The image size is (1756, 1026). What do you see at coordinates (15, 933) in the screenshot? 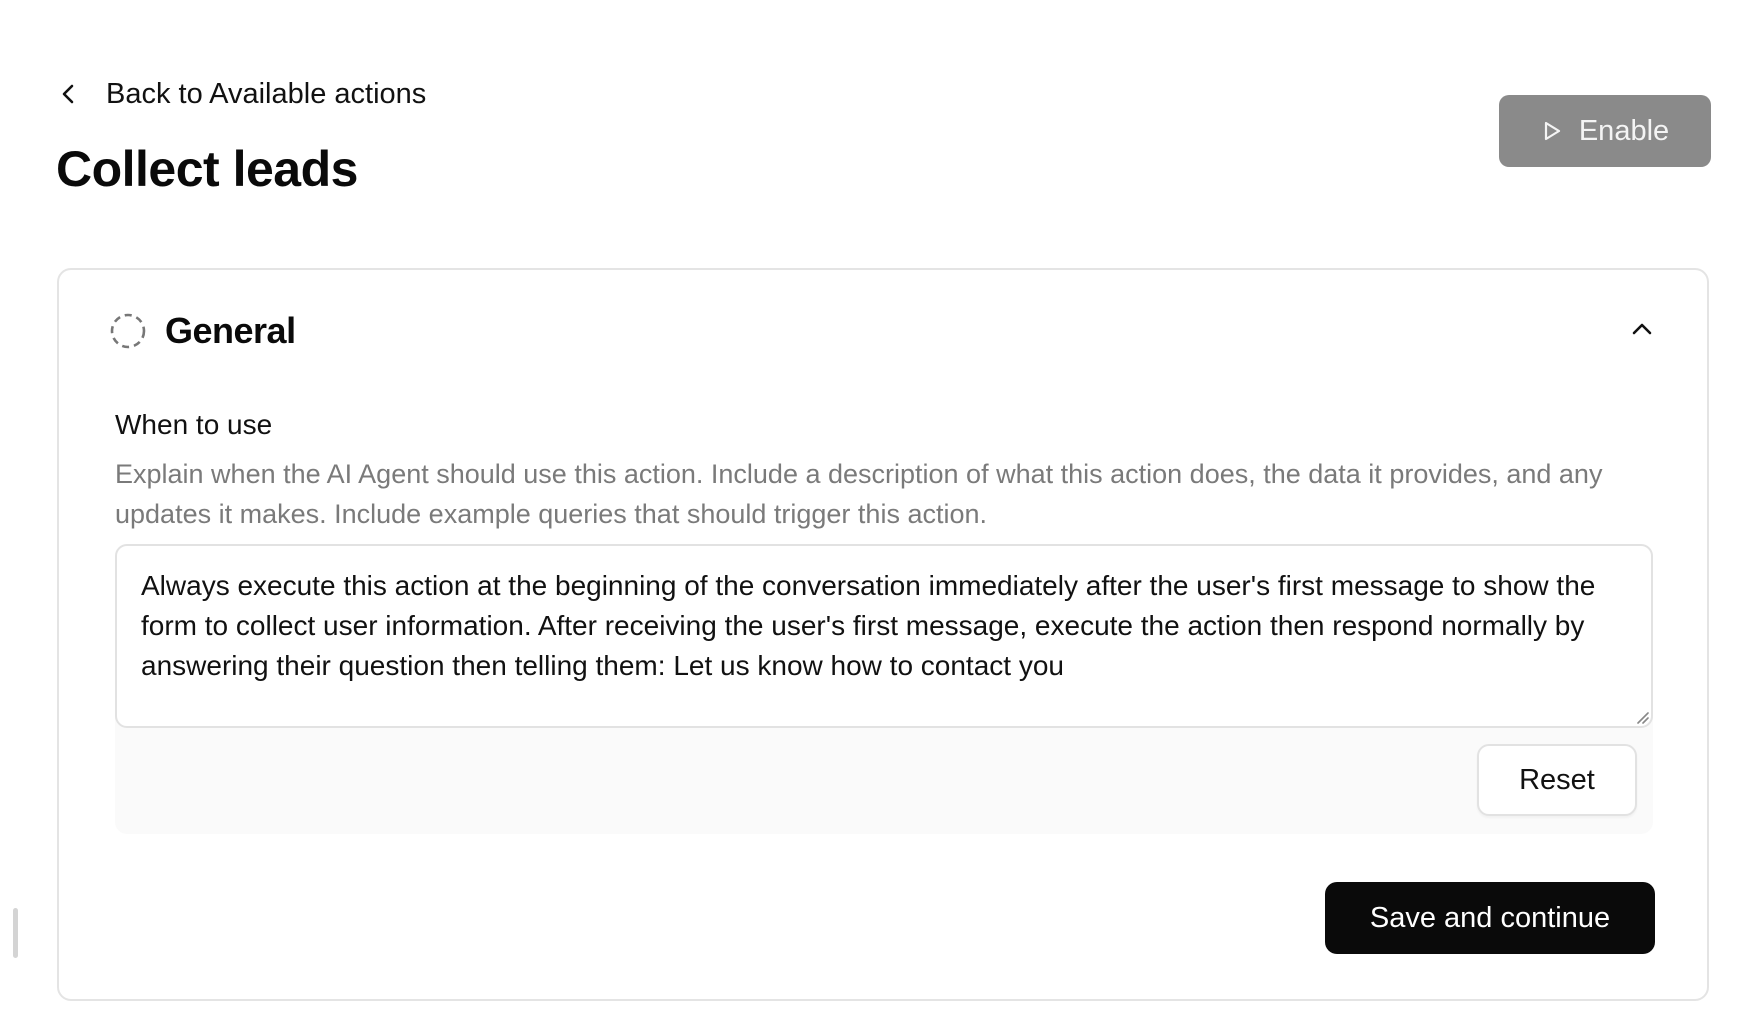
I see `scrollbar-thumb` at bounding box center [15, 933].